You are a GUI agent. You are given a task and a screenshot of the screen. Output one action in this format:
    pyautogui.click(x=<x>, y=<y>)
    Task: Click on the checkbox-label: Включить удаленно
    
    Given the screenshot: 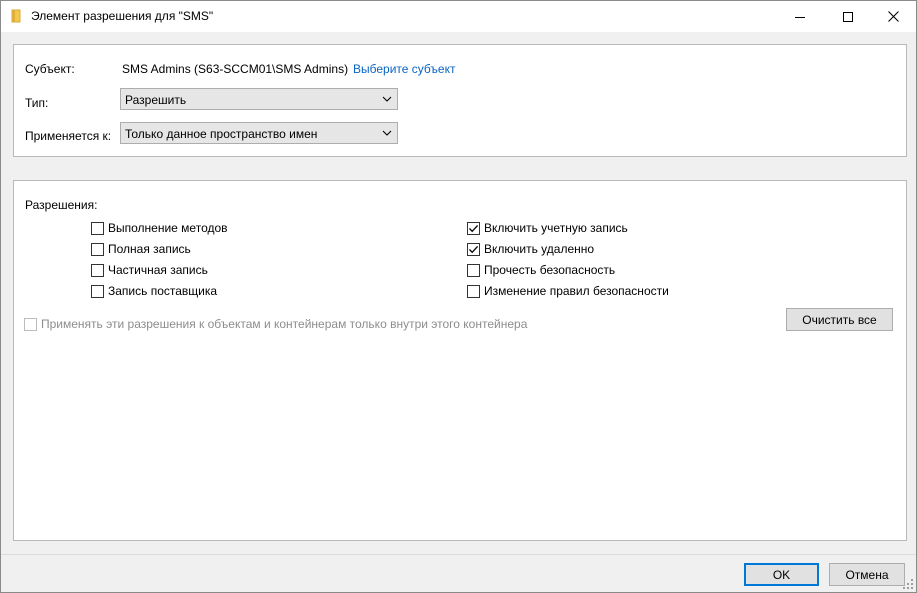 What is the action you would take?
    pyautogui.click(x=539, y=249)
    